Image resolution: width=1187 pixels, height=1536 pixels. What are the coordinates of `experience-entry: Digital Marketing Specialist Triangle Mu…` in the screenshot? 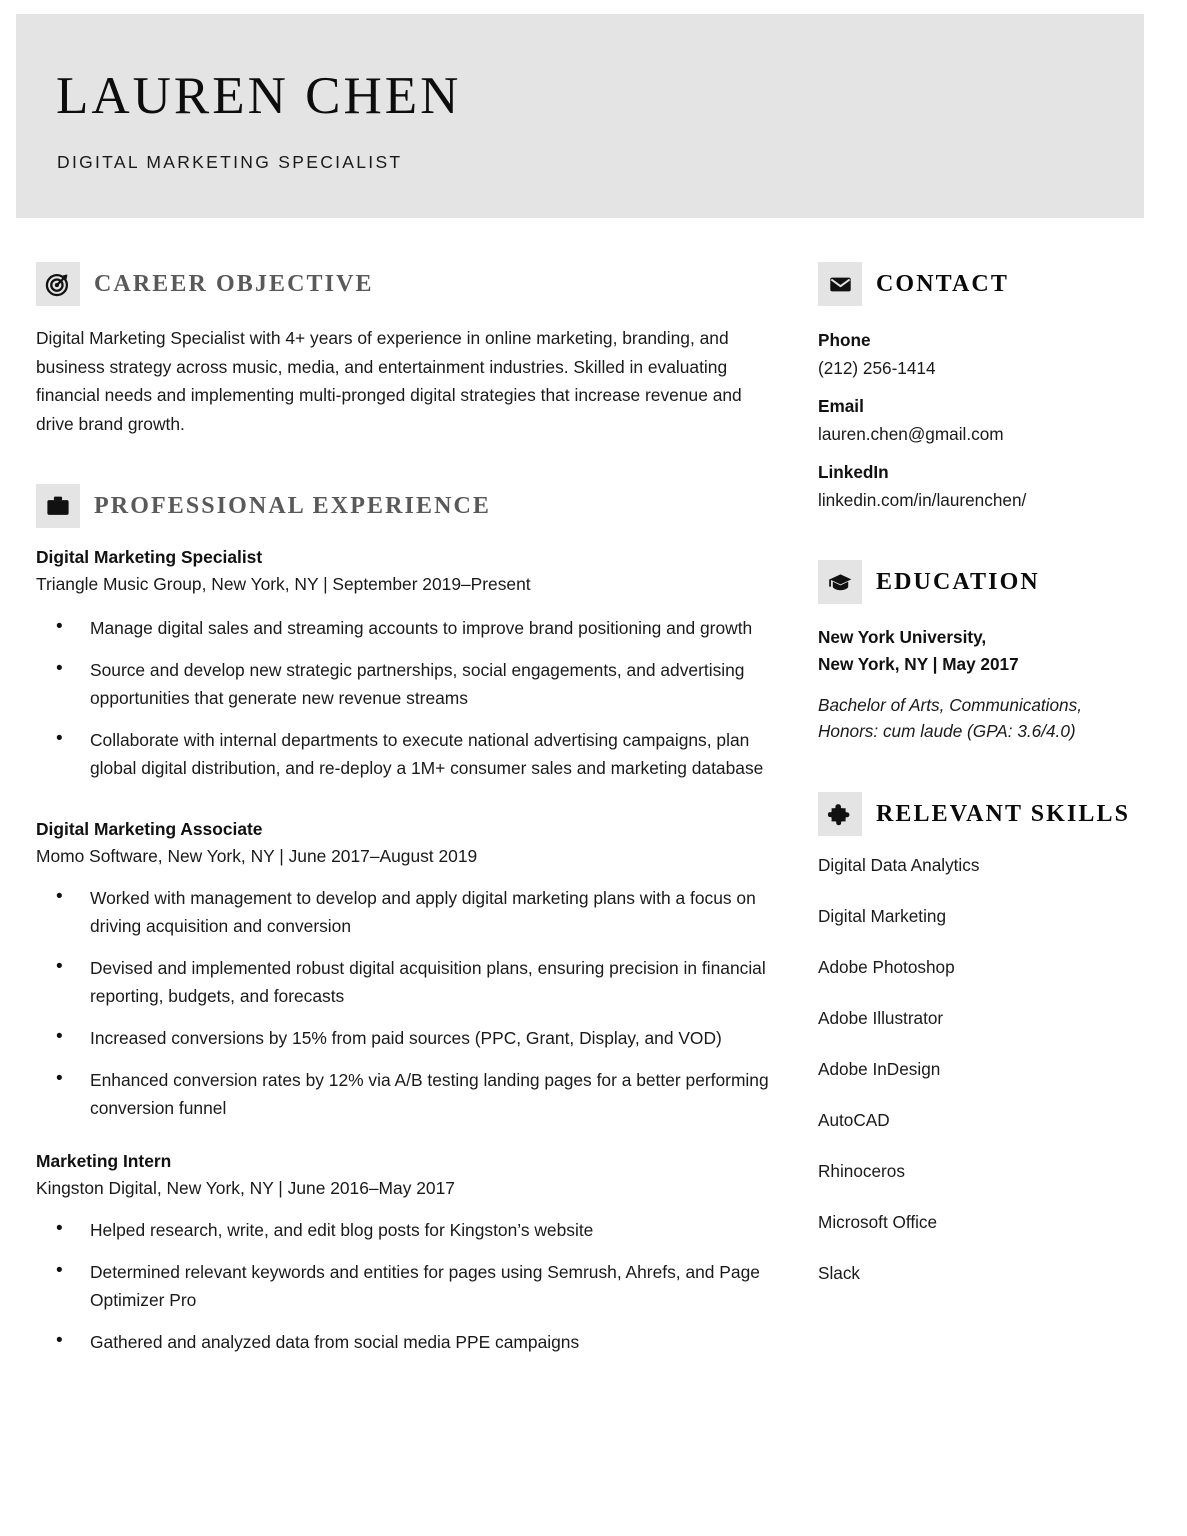 It's located at (412, 663).